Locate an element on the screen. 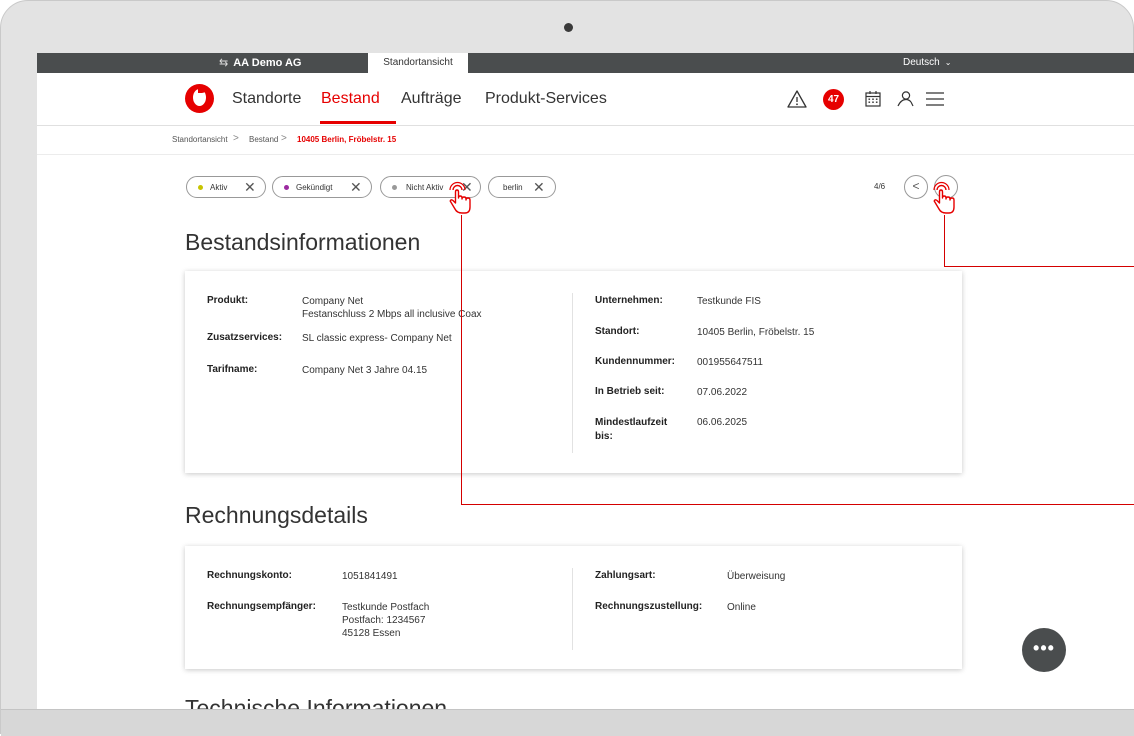 Image resolution: width=1134 pixels, height=736 pixels. kundennummer-value: 001955647511 is located at coordinates (730, 362).